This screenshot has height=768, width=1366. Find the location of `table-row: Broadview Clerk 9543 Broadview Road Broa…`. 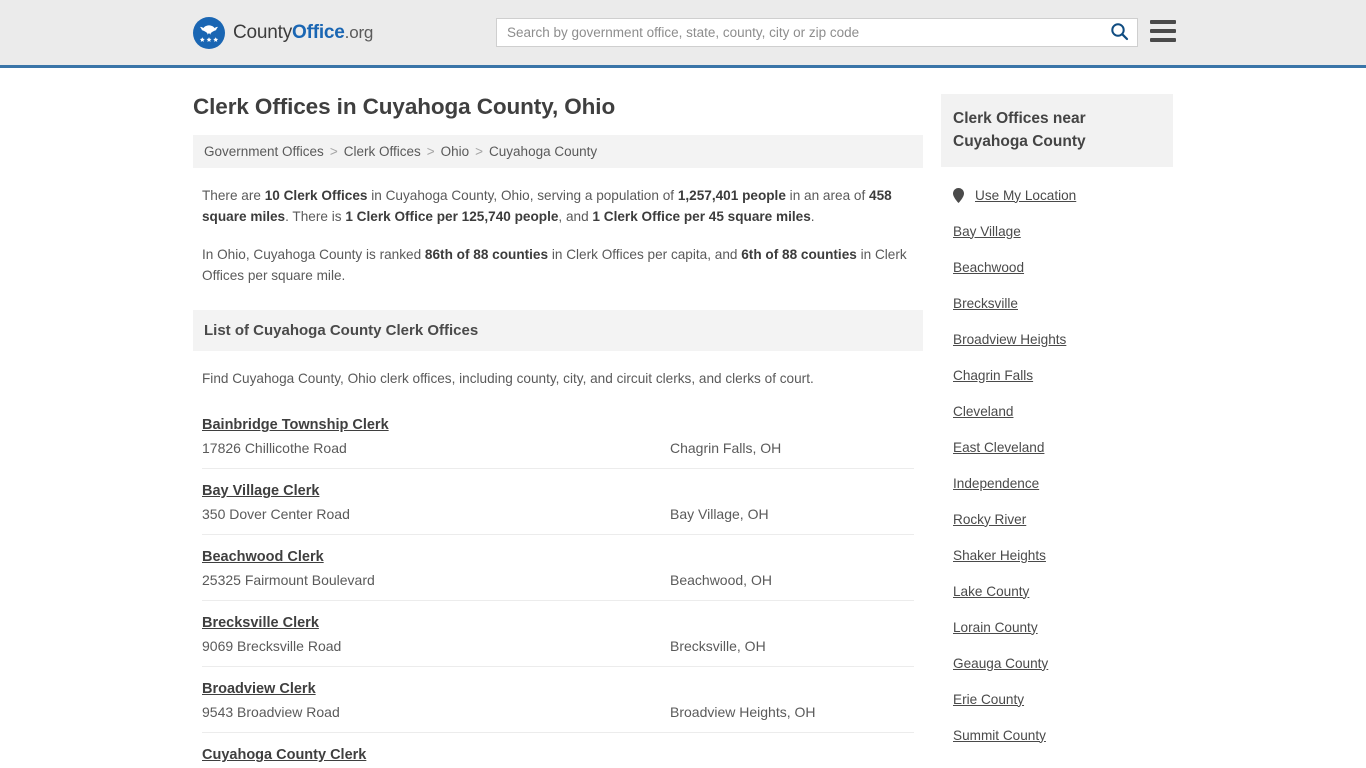

table-row: Broadview Clerk 9543 Broadview Road Broa… is located at coordinates (558, 699).